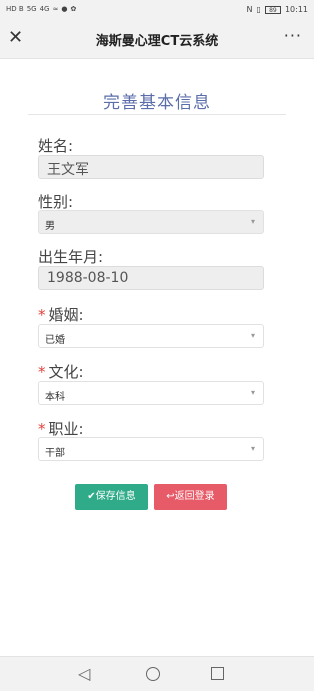 This screenshot has height=691, width=320. What do you see at coordinates (66, 429) in the screenshot?
I see `occupation-label-text: 职业:` at bounding box center [66, 429].